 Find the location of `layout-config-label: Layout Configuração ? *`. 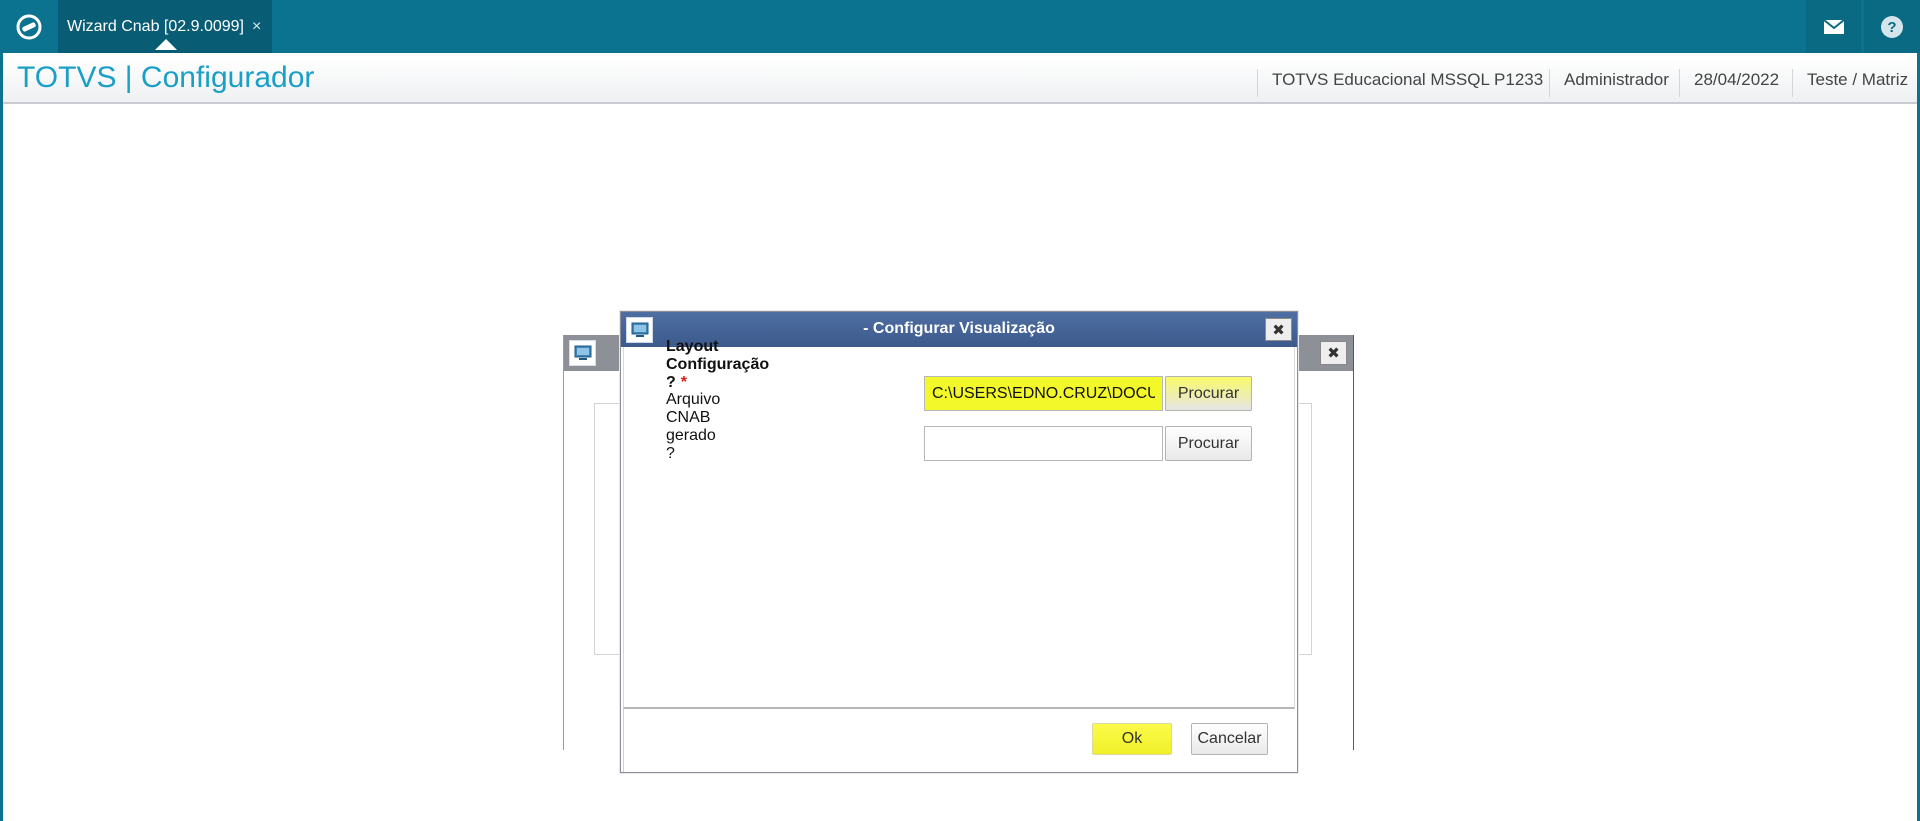

layout-config-label: Layout Configuração ? * is located at coordinates (717, 365).